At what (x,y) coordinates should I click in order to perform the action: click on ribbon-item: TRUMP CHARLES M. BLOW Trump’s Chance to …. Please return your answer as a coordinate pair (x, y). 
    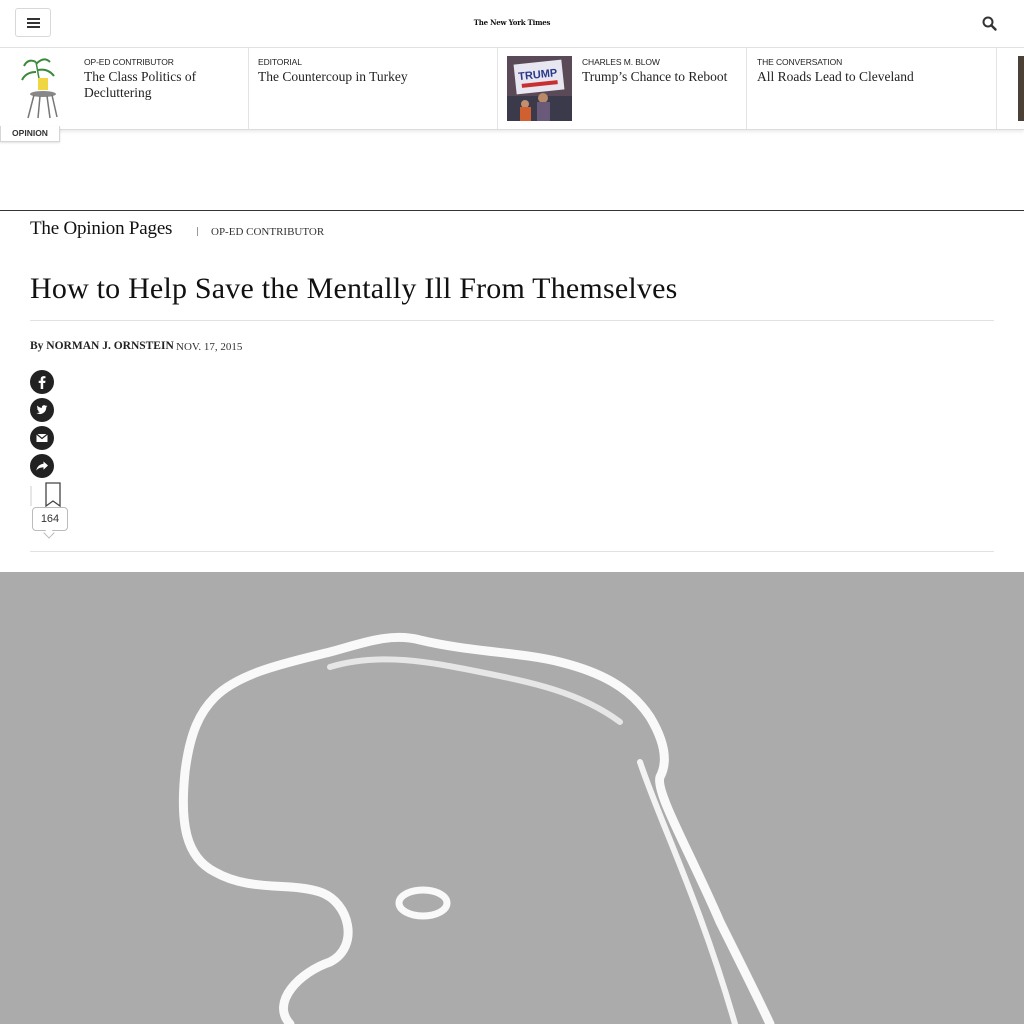
    Looking at the image, I should click on (622, 88).